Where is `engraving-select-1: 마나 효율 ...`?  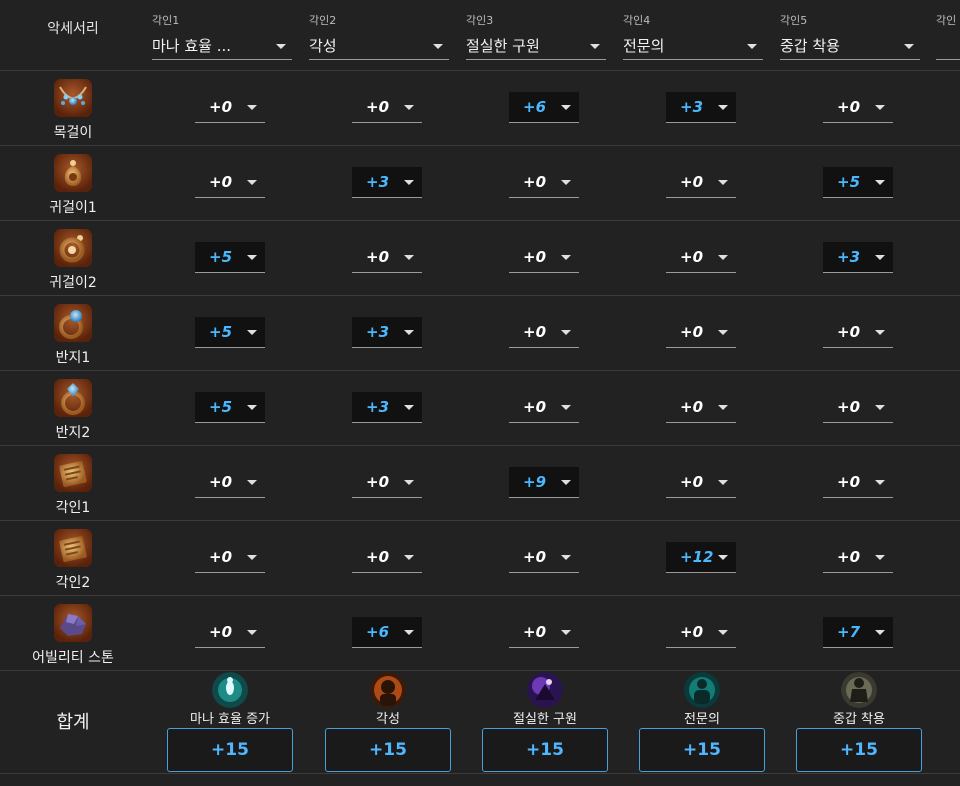
engraving-select-1: 마나 효율 ... is located at coordinates (222, 45).